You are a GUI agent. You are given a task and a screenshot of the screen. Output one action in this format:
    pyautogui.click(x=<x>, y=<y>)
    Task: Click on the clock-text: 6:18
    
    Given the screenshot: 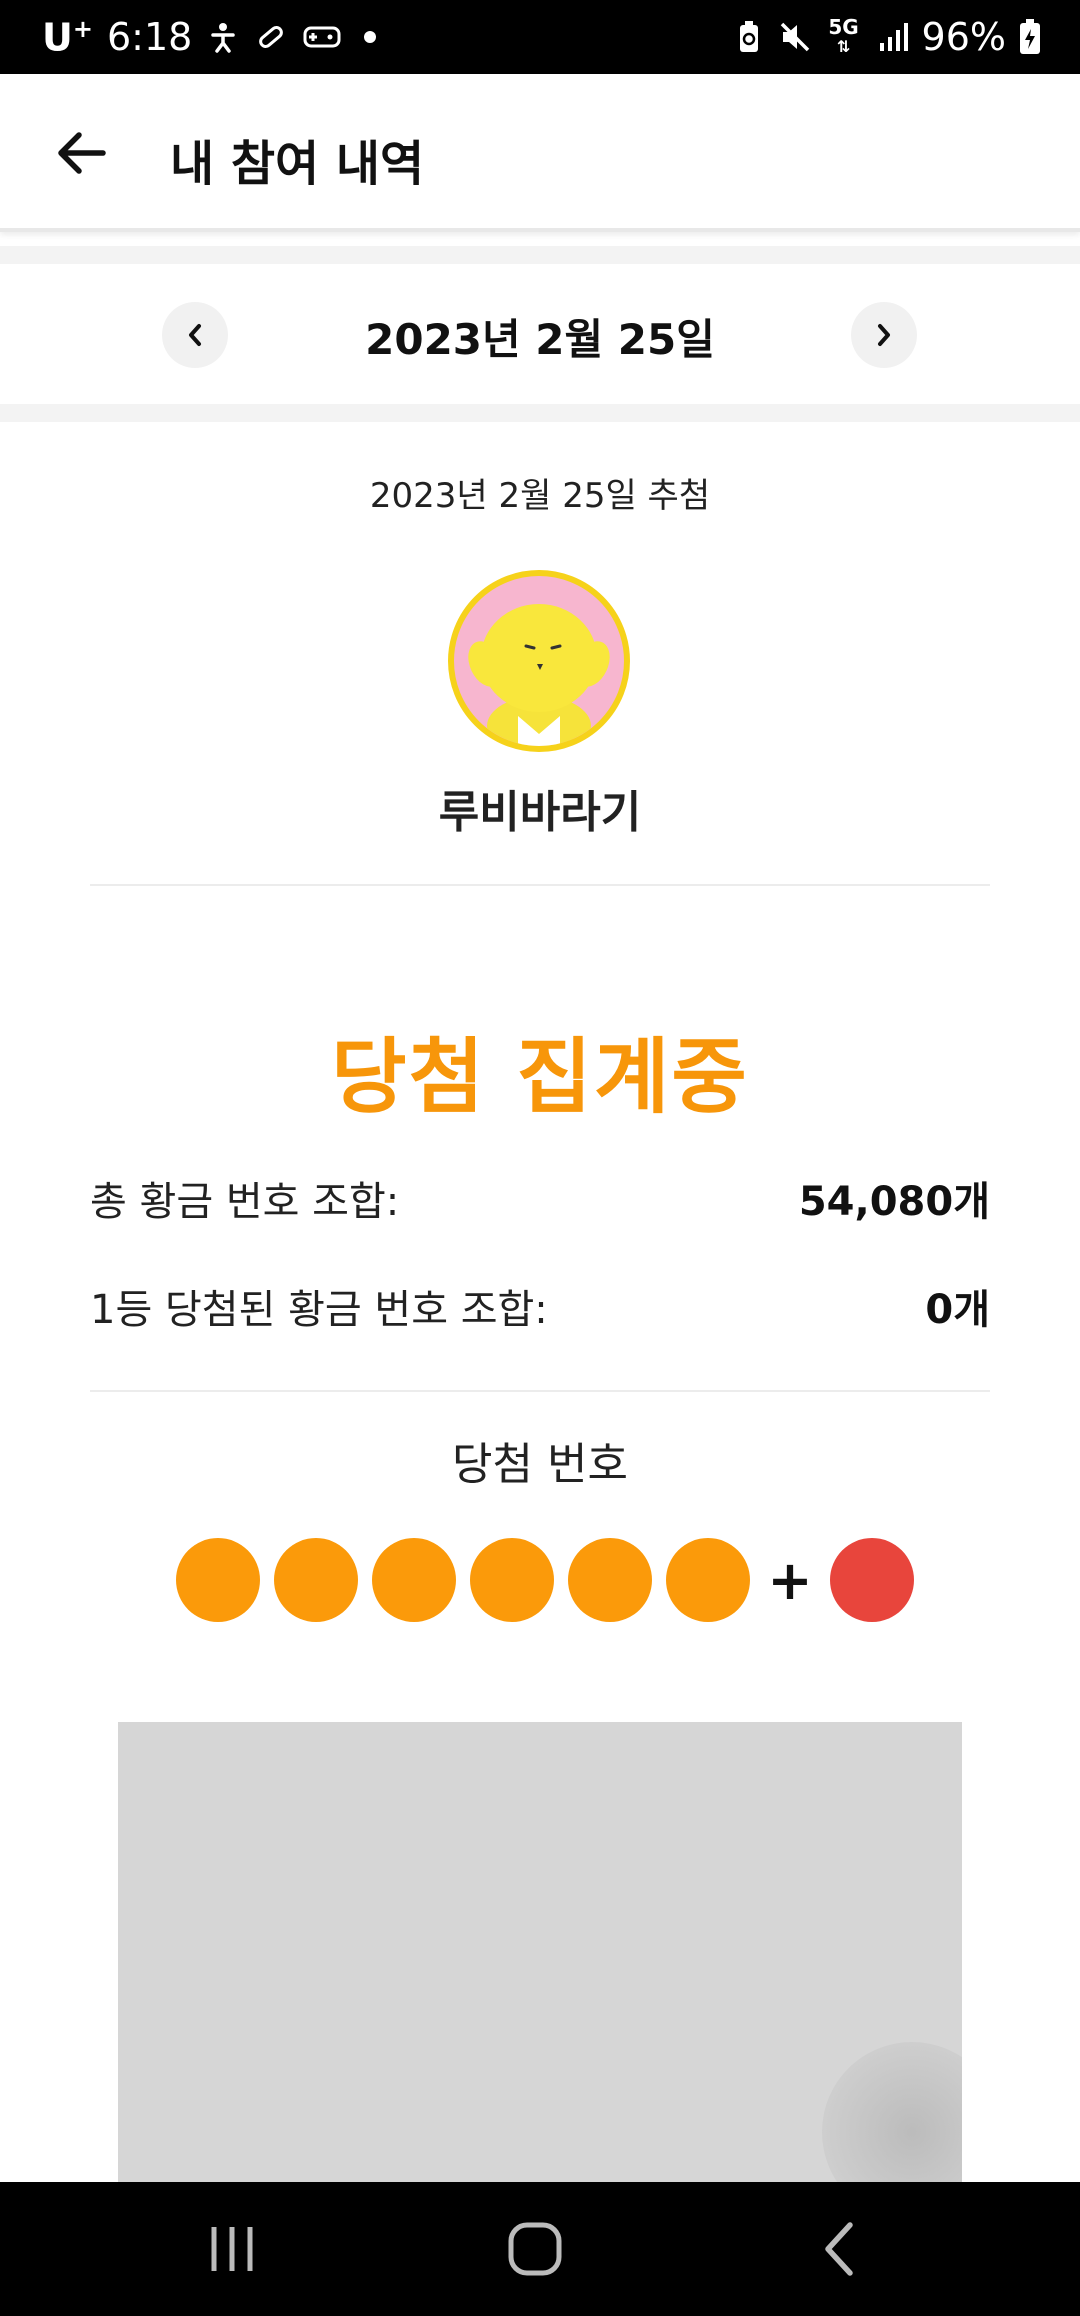 What is the action you would take?
    pyautogui.click(x=149, y=37)
    